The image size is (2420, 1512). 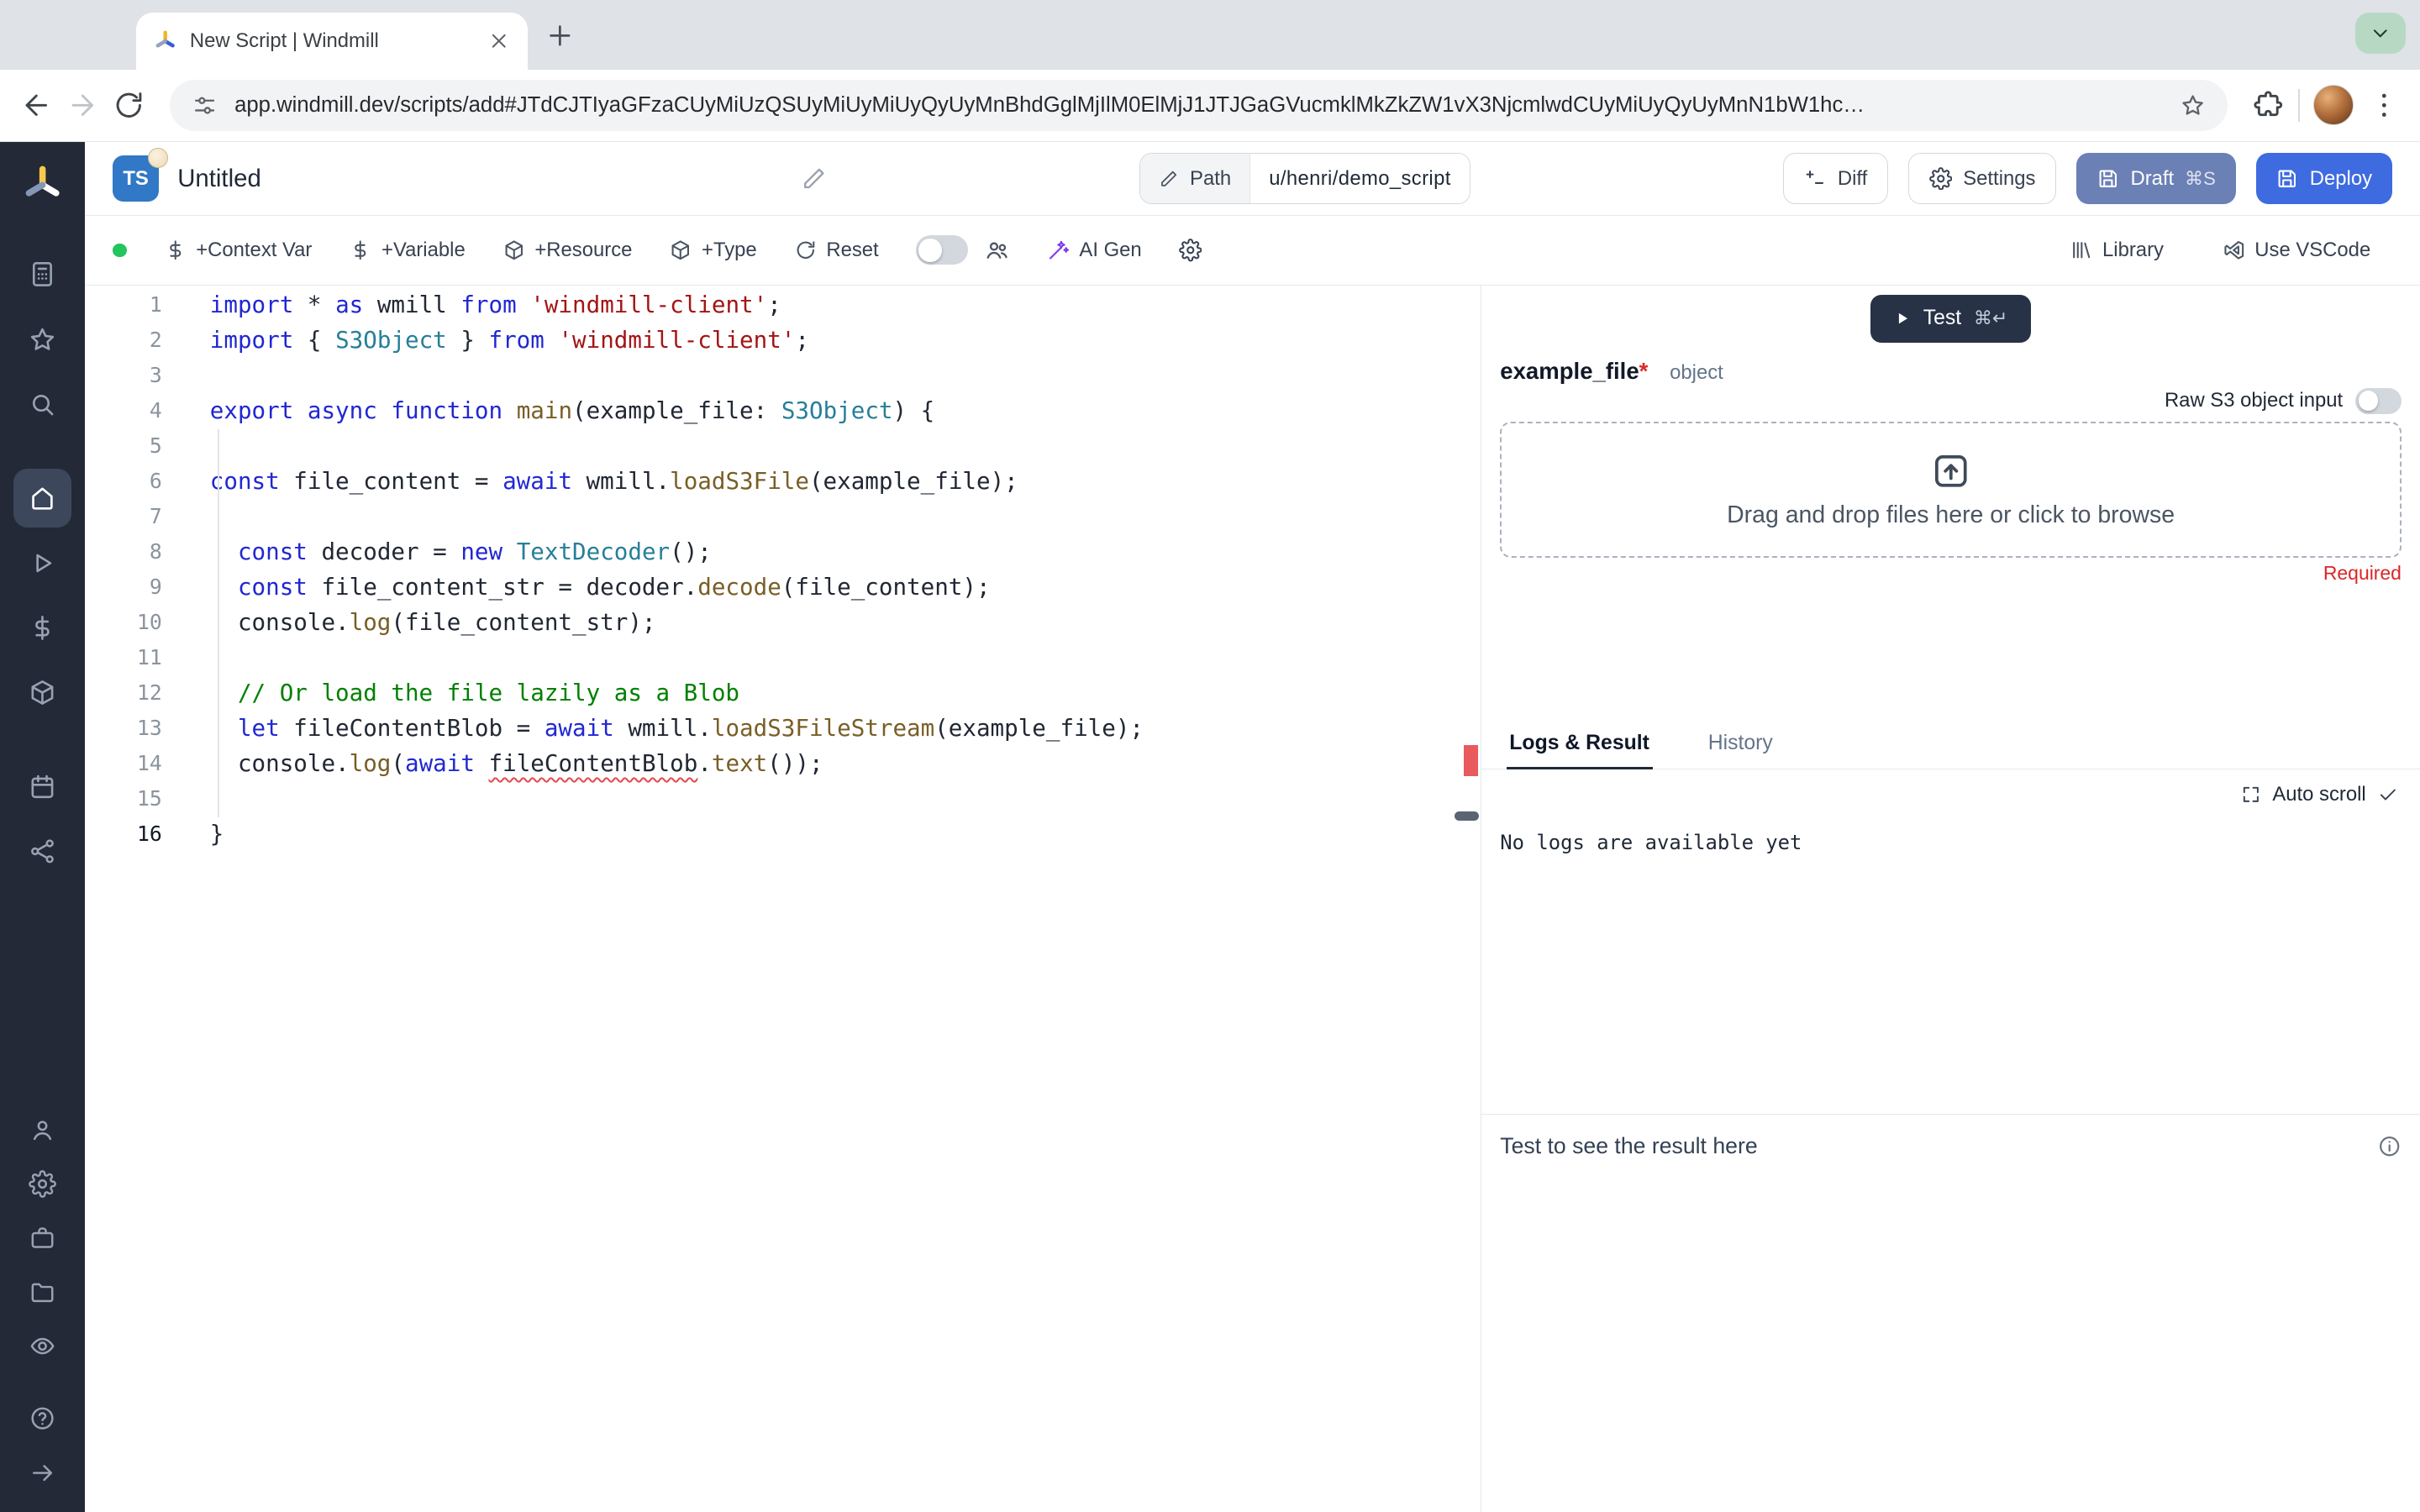 I want to click on library-icon, so click(x=2082, y=250).